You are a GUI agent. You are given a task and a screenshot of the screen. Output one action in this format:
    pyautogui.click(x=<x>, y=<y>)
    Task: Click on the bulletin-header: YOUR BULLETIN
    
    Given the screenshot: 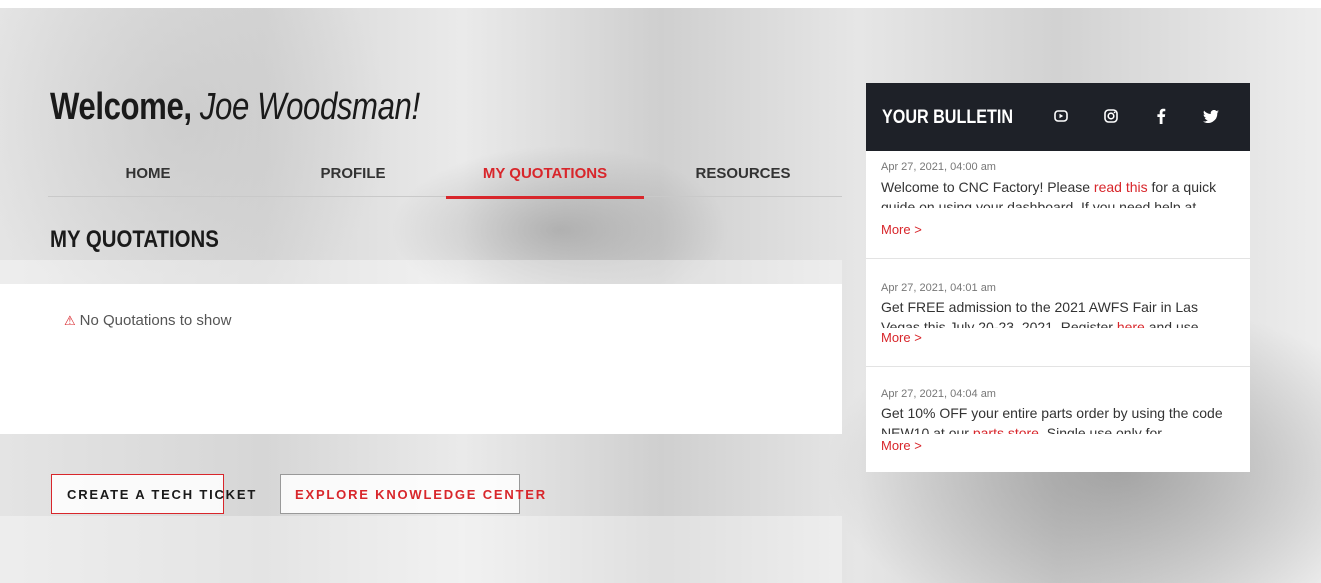 What is the action you would take?
    pyautogui.click(x=1058, y=117)
    